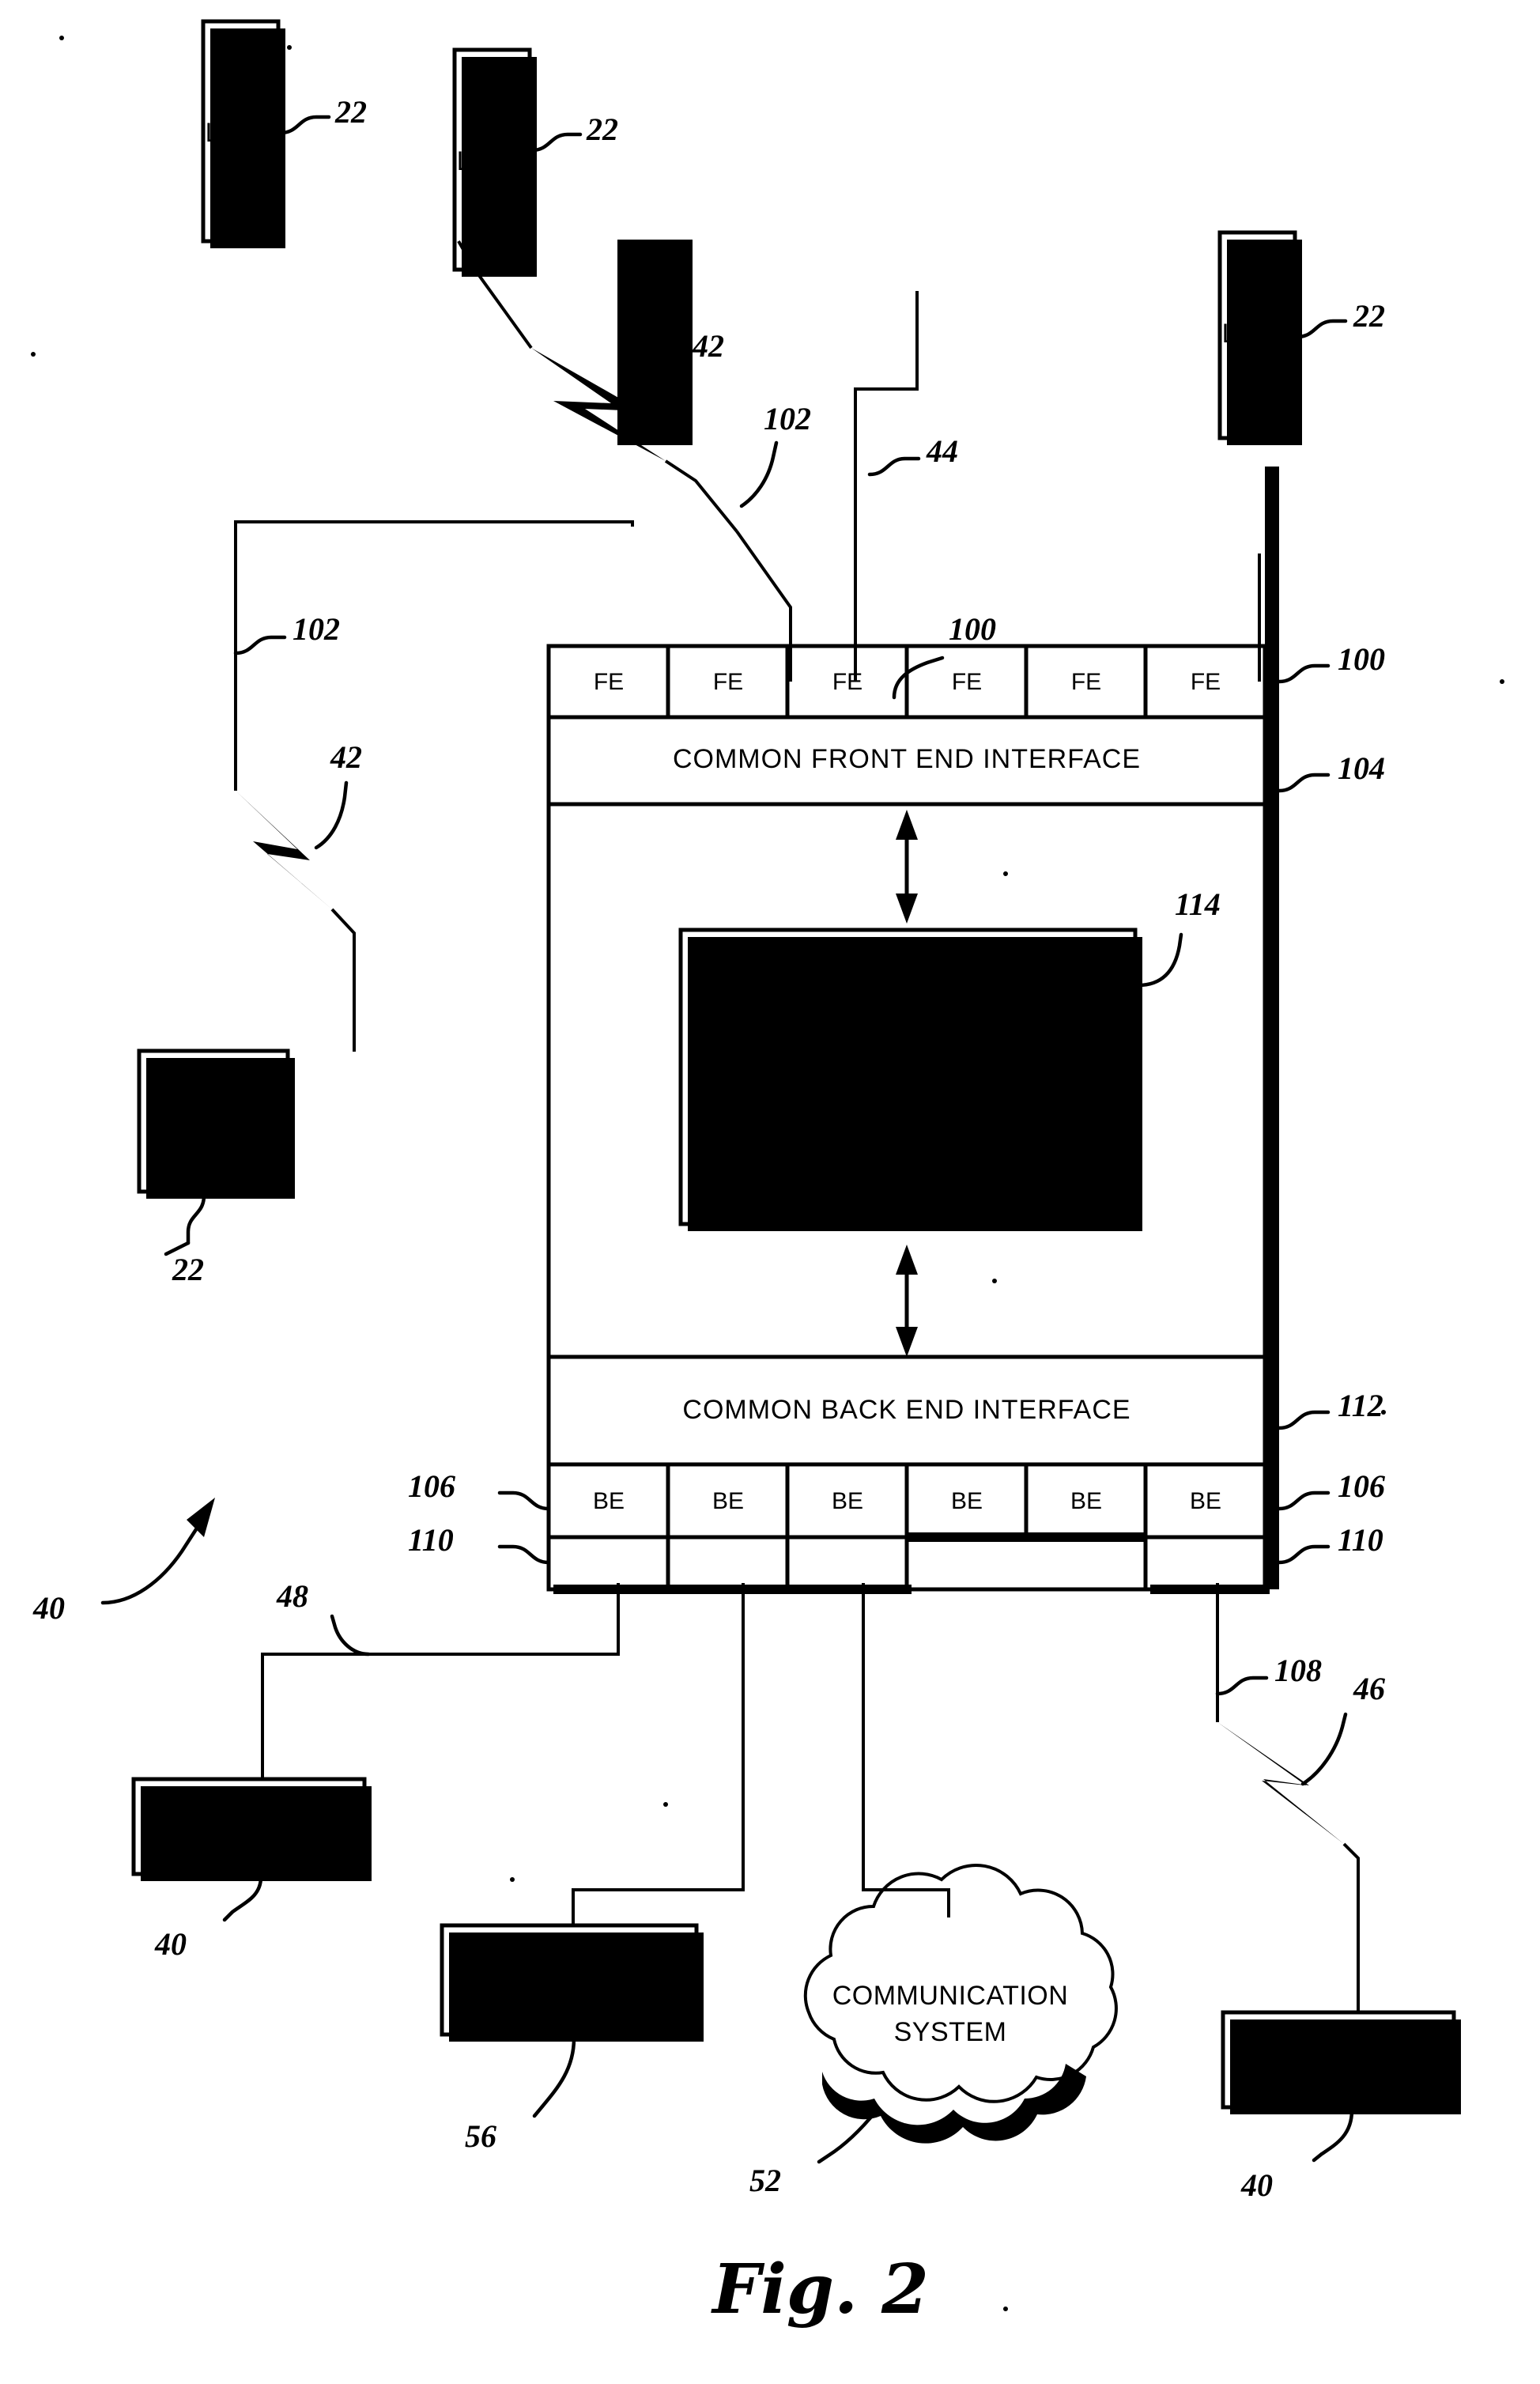 This screenshot has height=2384, width=1540. I want to click on ref-40-left: 40, so click(170, 1944).